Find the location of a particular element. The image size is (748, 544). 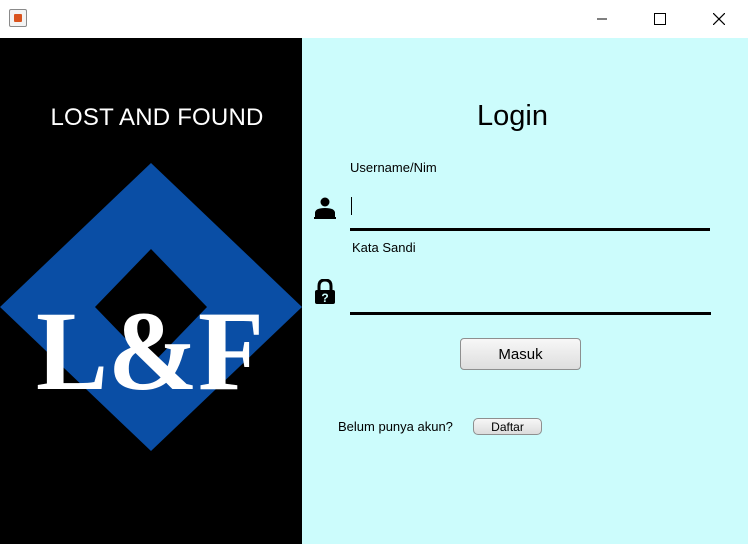

user-icon is located at coordinates (325, 208).